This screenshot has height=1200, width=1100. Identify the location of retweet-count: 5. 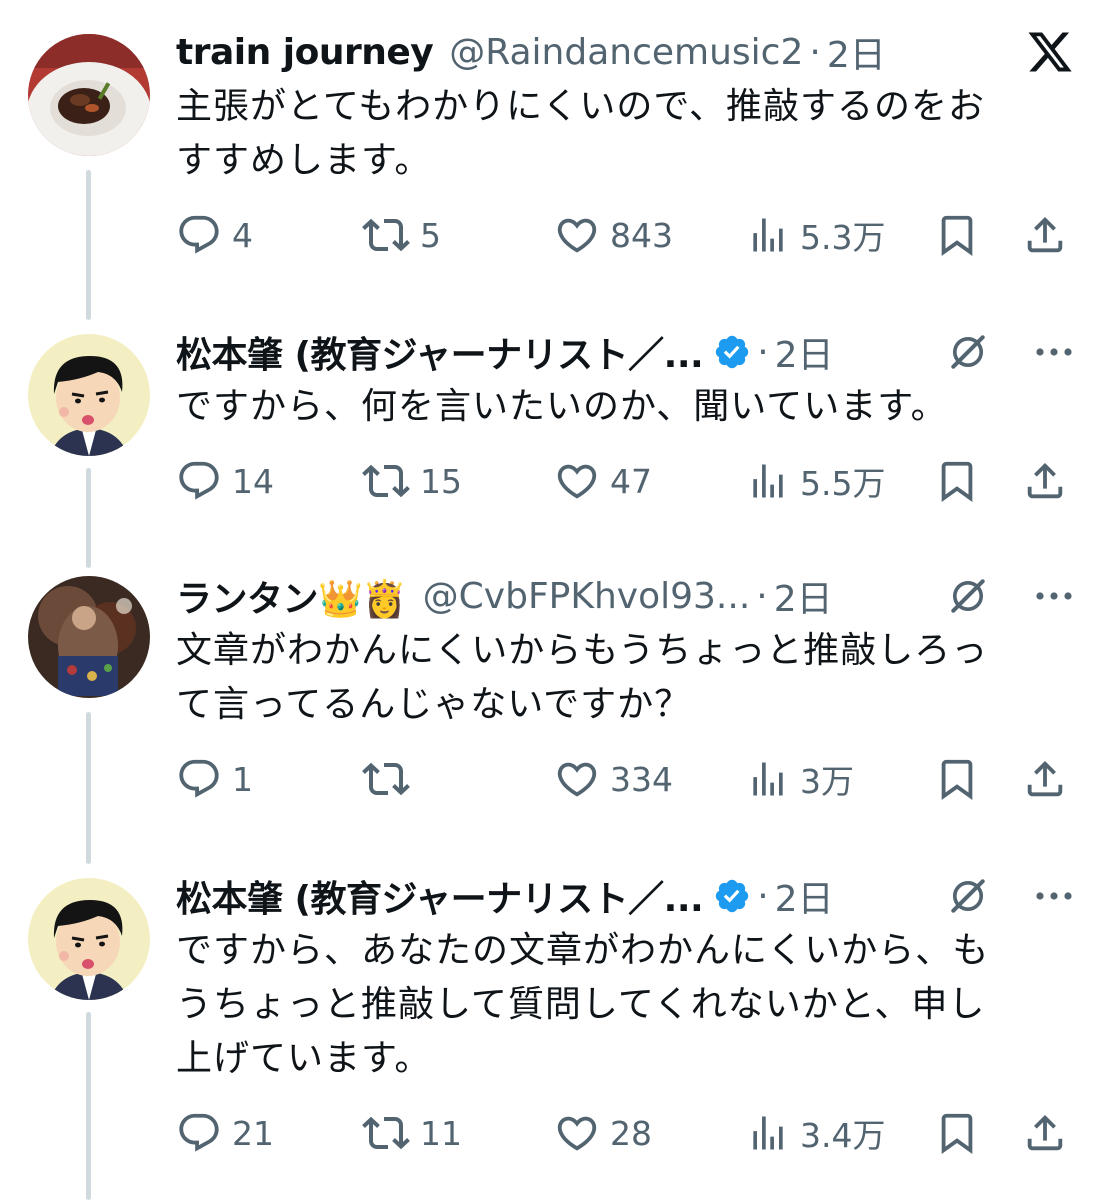
(430, 235).